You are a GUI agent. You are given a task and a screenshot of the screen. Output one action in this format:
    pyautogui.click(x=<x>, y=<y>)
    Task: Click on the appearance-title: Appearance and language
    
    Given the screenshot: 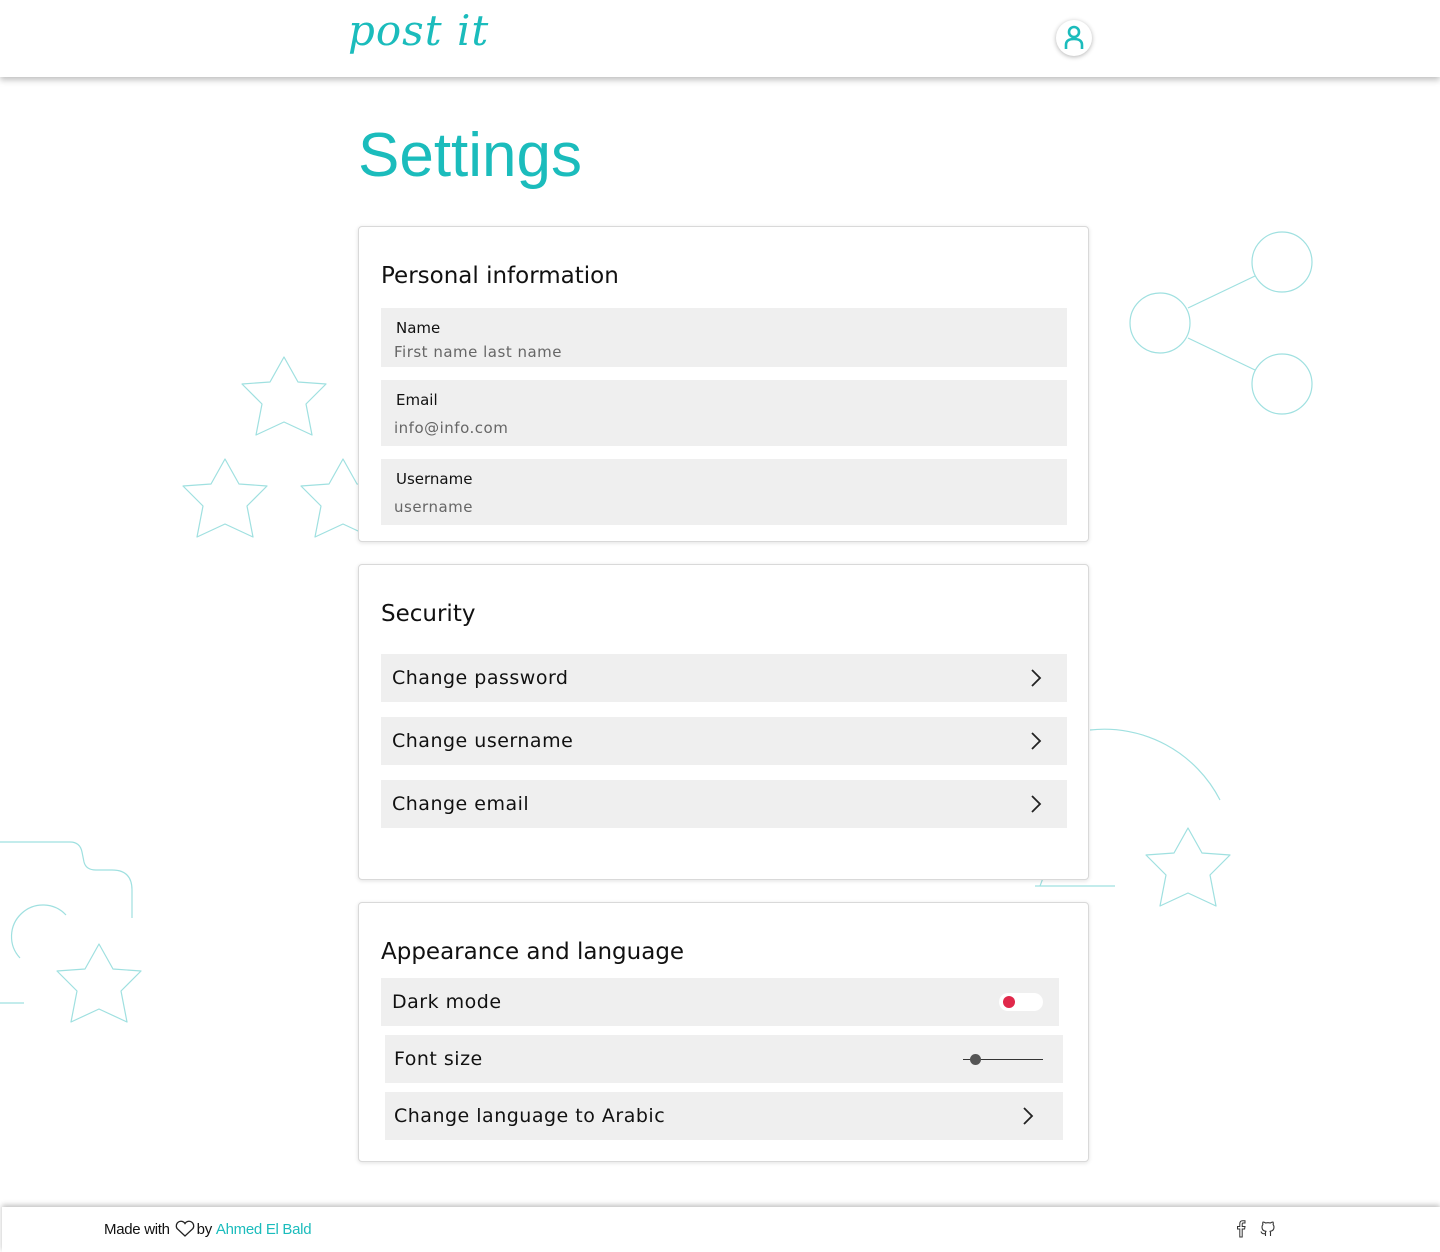 What is the action you would take?
    pyautogui.click(x=533, y=952)
    